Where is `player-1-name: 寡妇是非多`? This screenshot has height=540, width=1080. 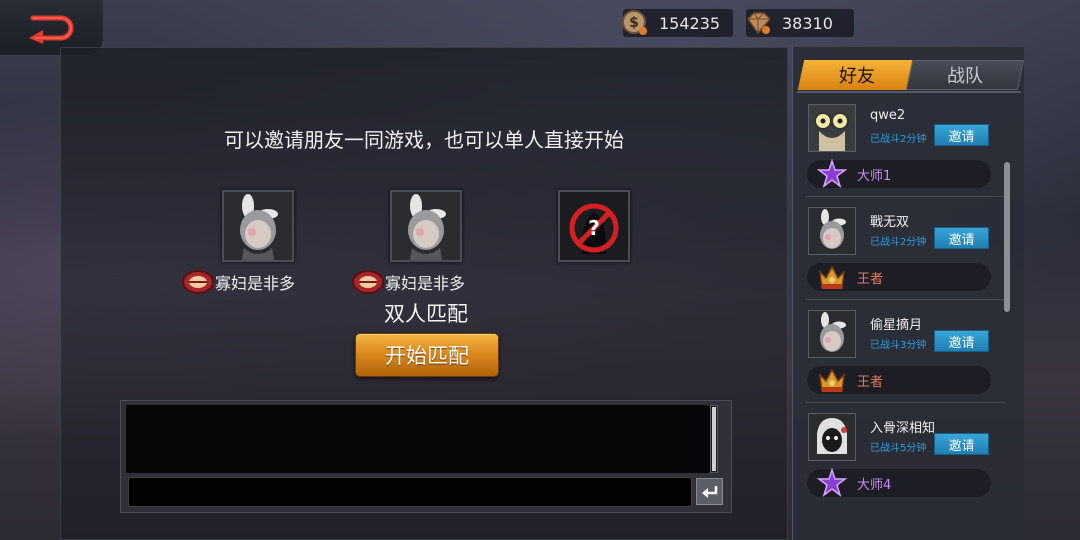 player-1-name: 寡妇是非多 is located at coordinates (255, 283).